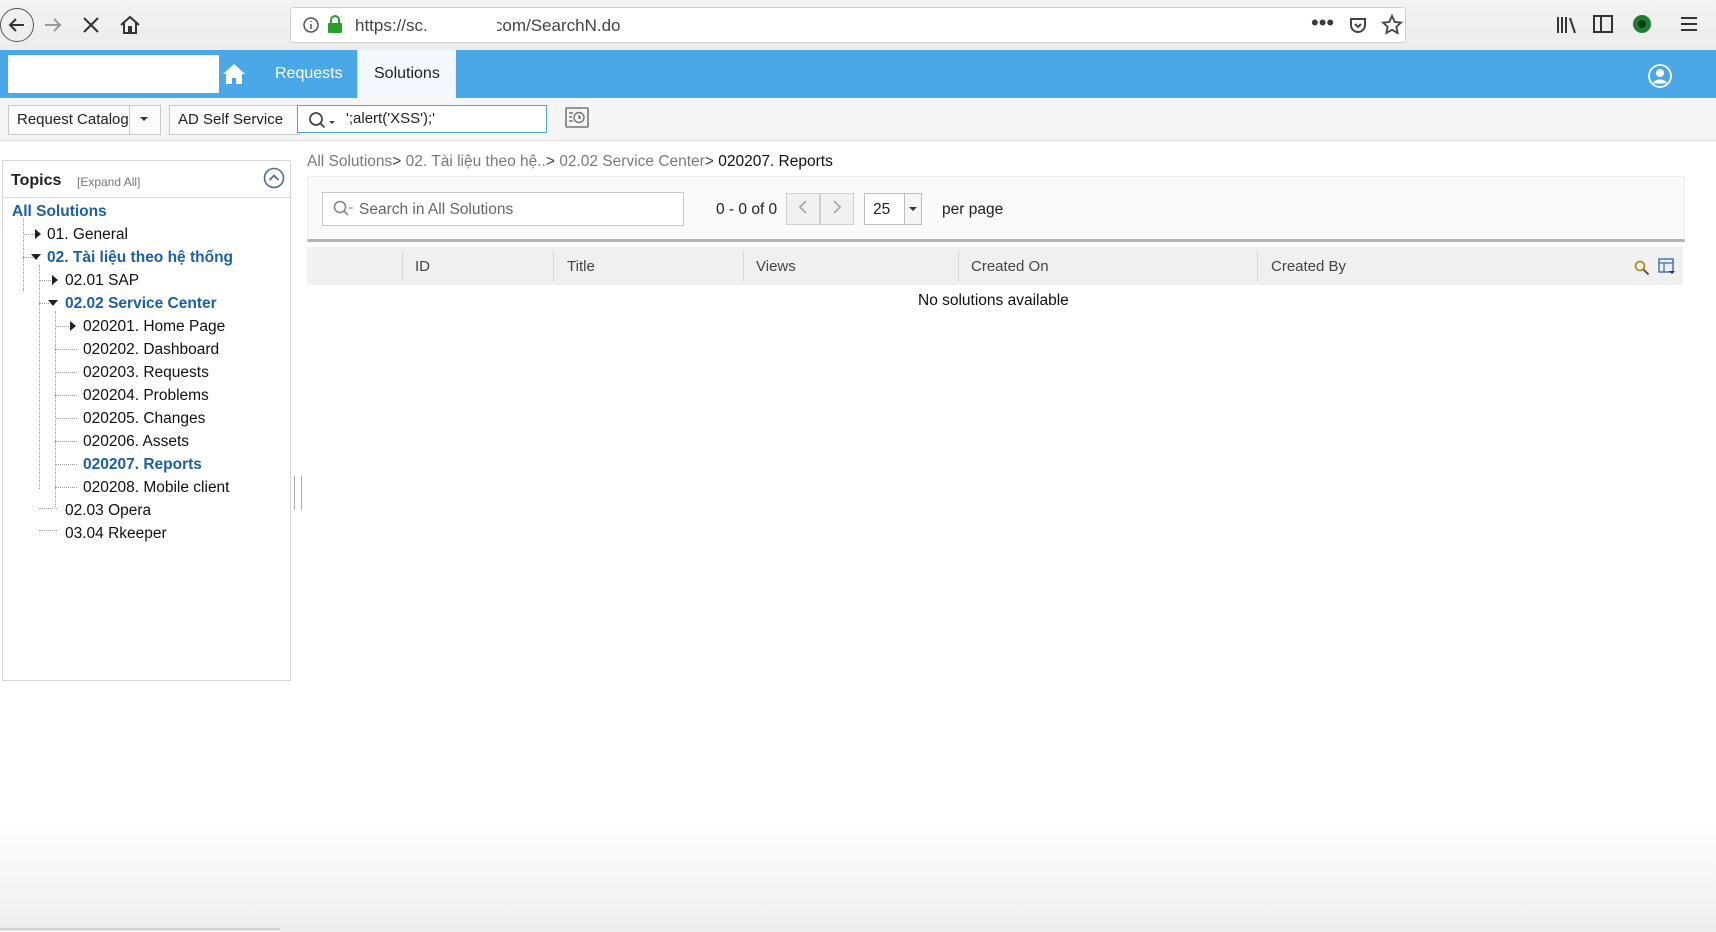 Image resolution: width=1716 pixels, height=932 pixels. Describe the element at coordinates (1358, 25) in the screenshot. I see `pocket-icon` at that location.